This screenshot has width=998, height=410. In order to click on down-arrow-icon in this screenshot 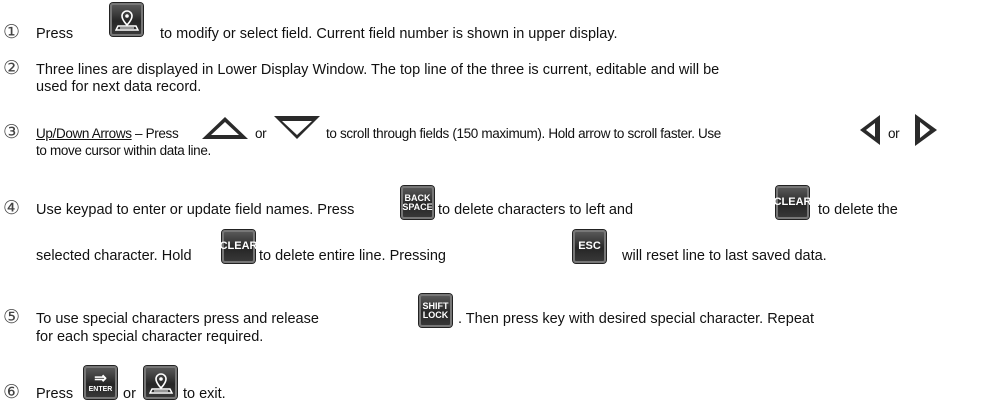, I will do `click(297, 127)`.